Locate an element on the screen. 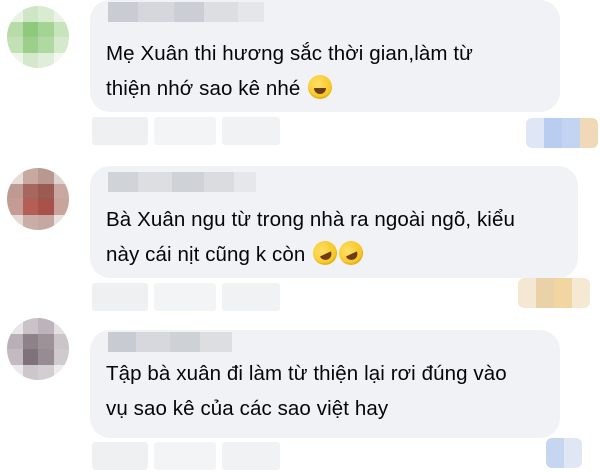 The image size is (600, 472). comment-text-line: thiện nhớ sao kê nhé is located at coordinates (324, 88).